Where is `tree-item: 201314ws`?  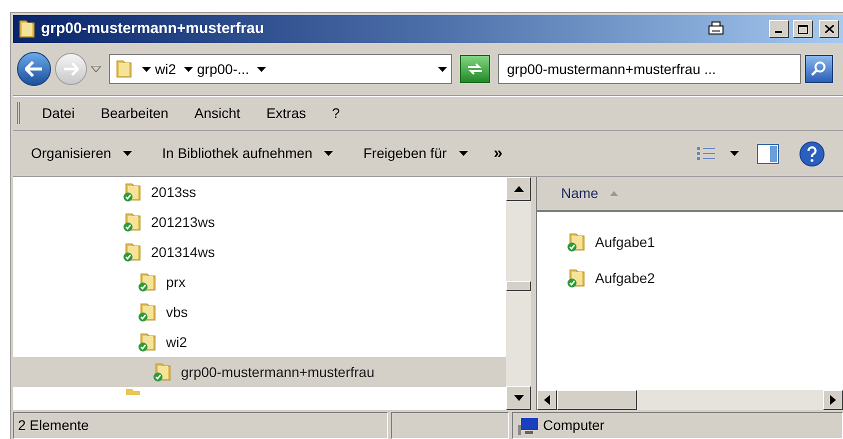
tree-item: 201314ws is located at coordinates (259, 252).